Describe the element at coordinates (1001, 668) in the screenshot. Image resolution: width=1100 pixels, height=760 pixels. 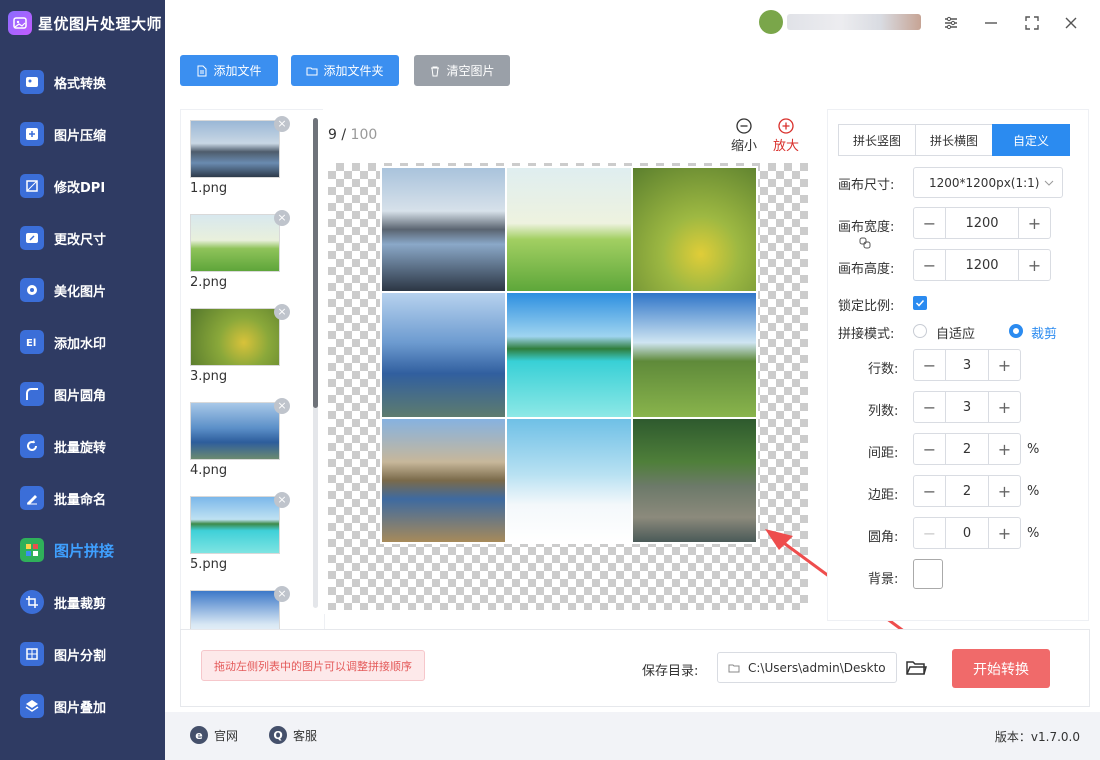
I see `start-convert-button: 开始转换` at that location.